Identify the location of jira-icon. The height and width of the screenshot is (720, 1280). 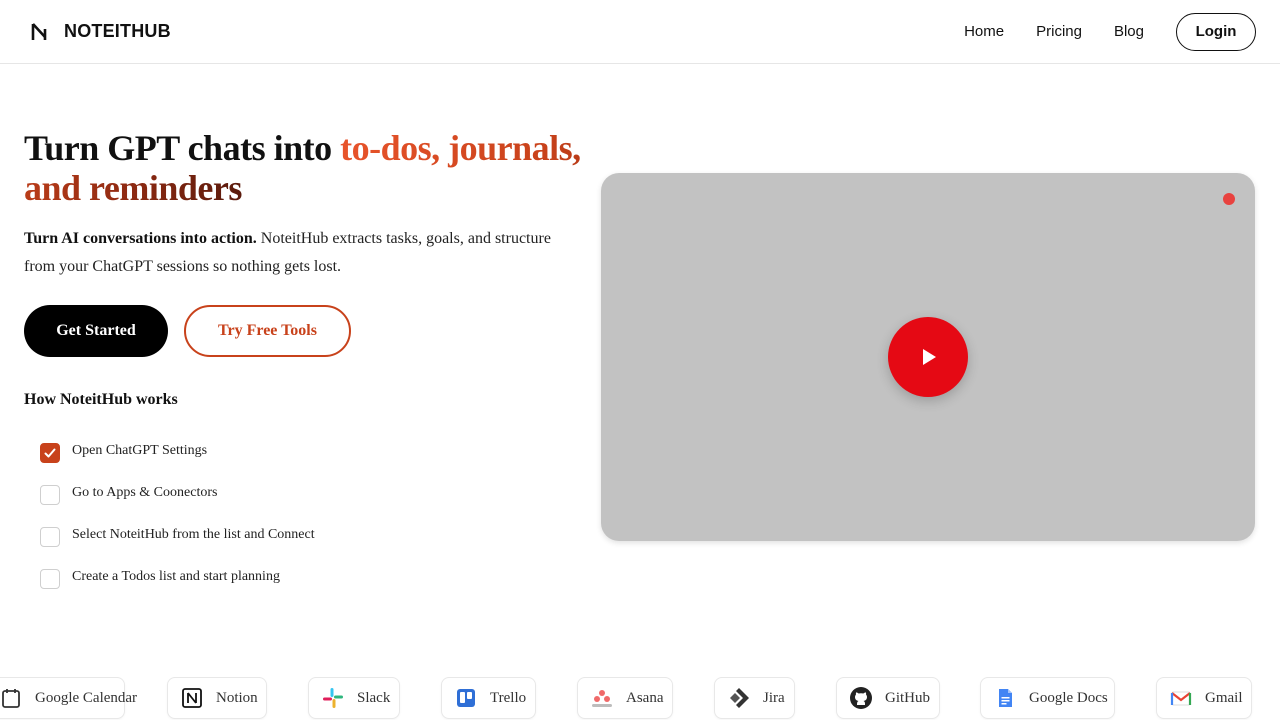
(739, 698).